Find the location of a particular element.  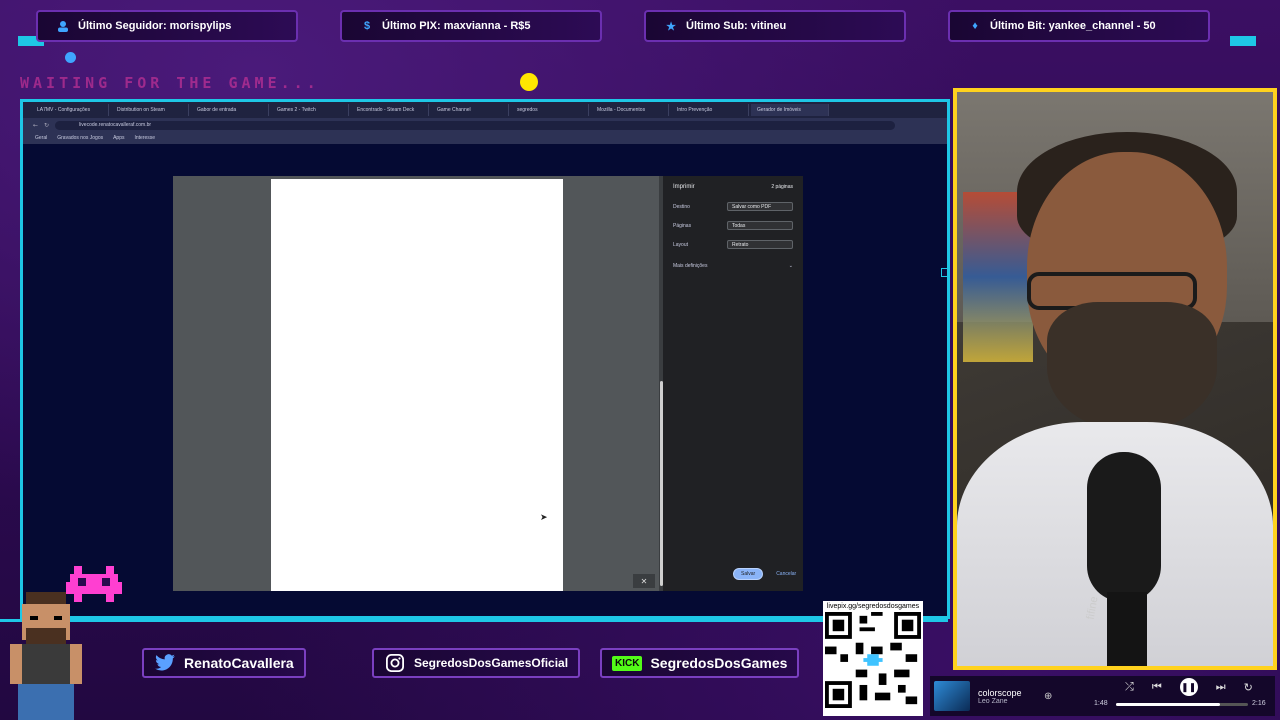

frame-edge-bottom is located at coordinates (474, 620).